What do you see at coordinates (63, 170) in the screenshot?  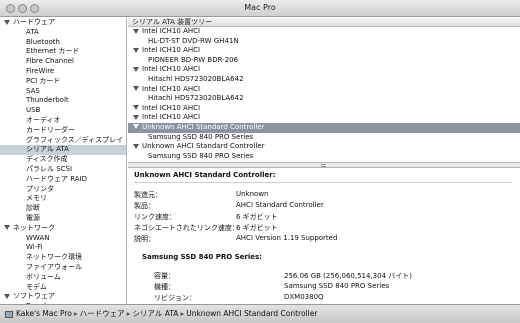 I see `sidebar-item: パラレル SCSI` at bounding box center [63, 170].